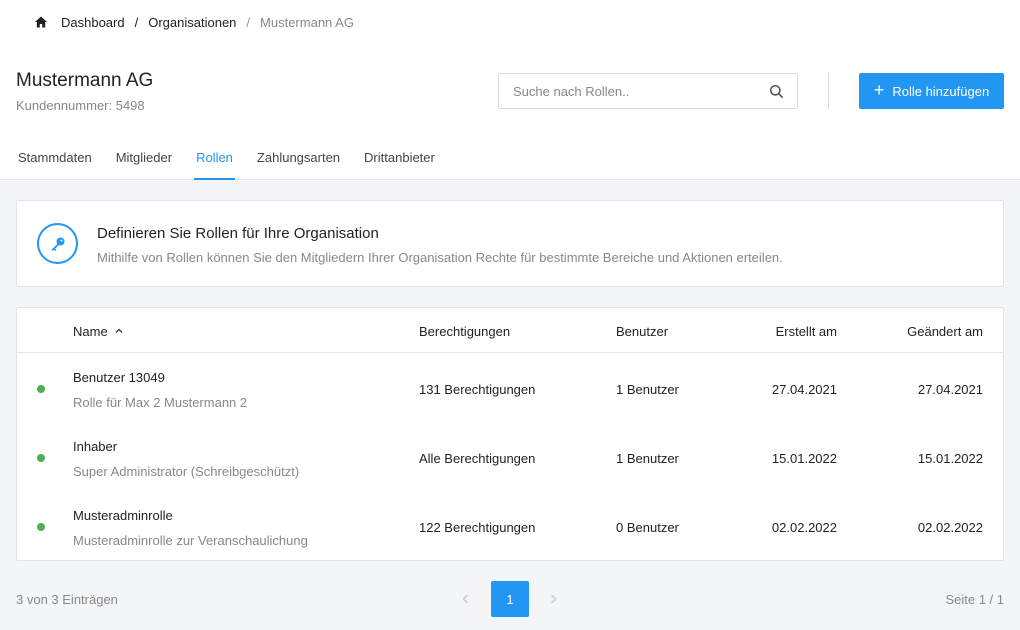  Describe the element at coordinates (776, 91) in the screenshot. I see `search-icon` at that location.